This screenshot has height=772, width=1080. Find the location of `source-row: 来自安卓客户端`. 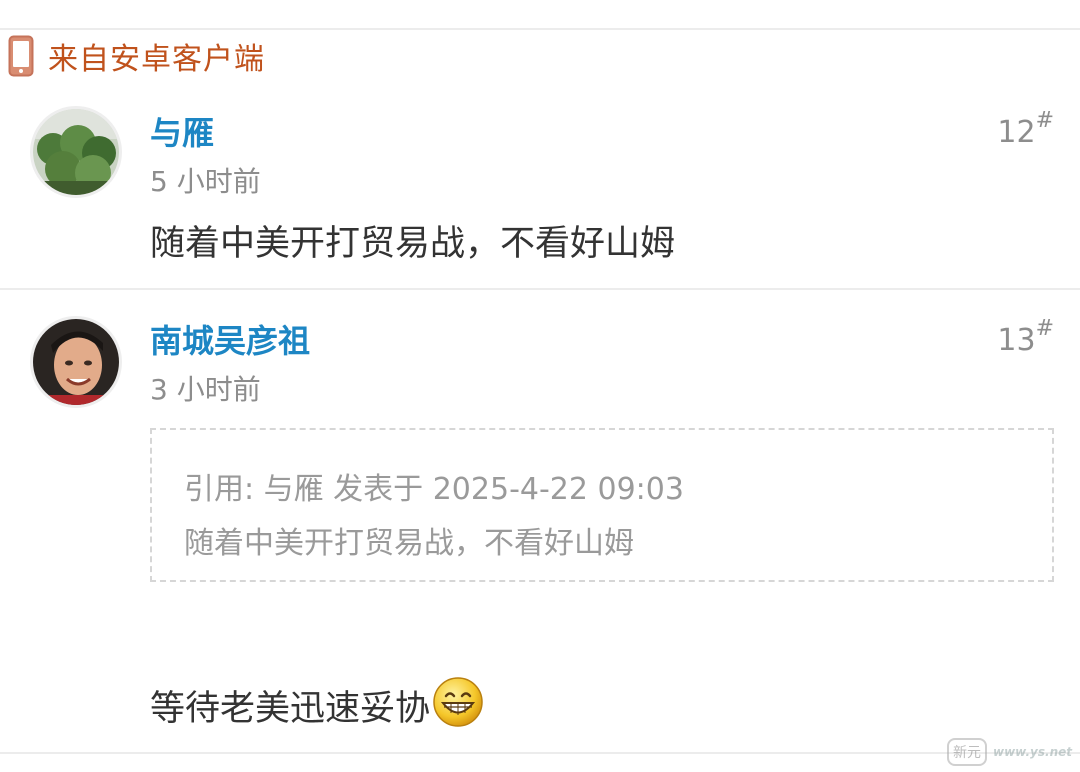

source-row: 来自安卓客户端 is located at coordinates (136, 56).